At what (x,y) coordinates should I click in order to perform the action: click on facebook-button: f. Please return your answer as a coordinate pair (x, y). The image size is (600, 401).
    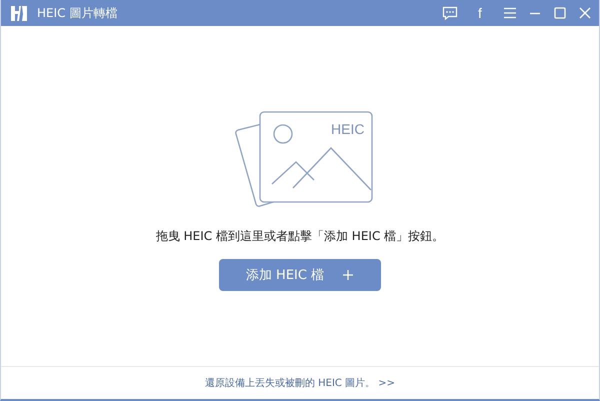
    Looking at the image, I should click on (480, 13).